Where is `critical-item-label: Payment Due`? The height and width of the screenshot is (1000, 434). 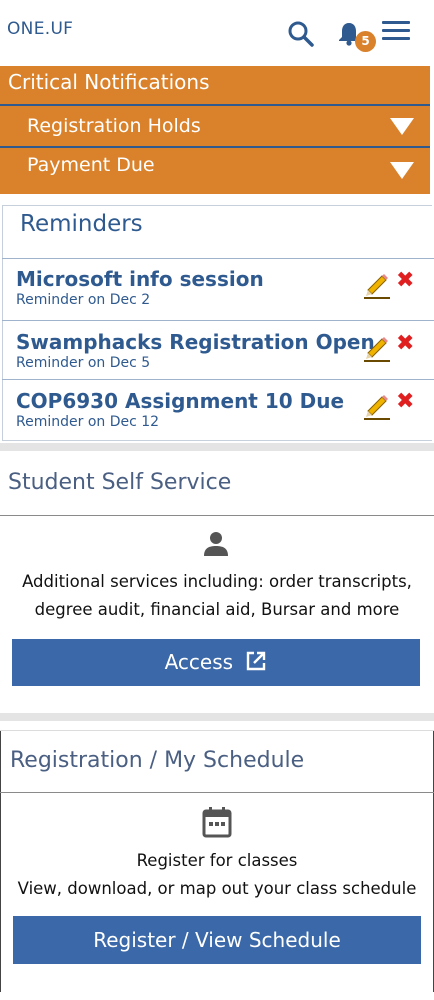
critical-item-label: Payment Due is located at coordinates (91, 165).